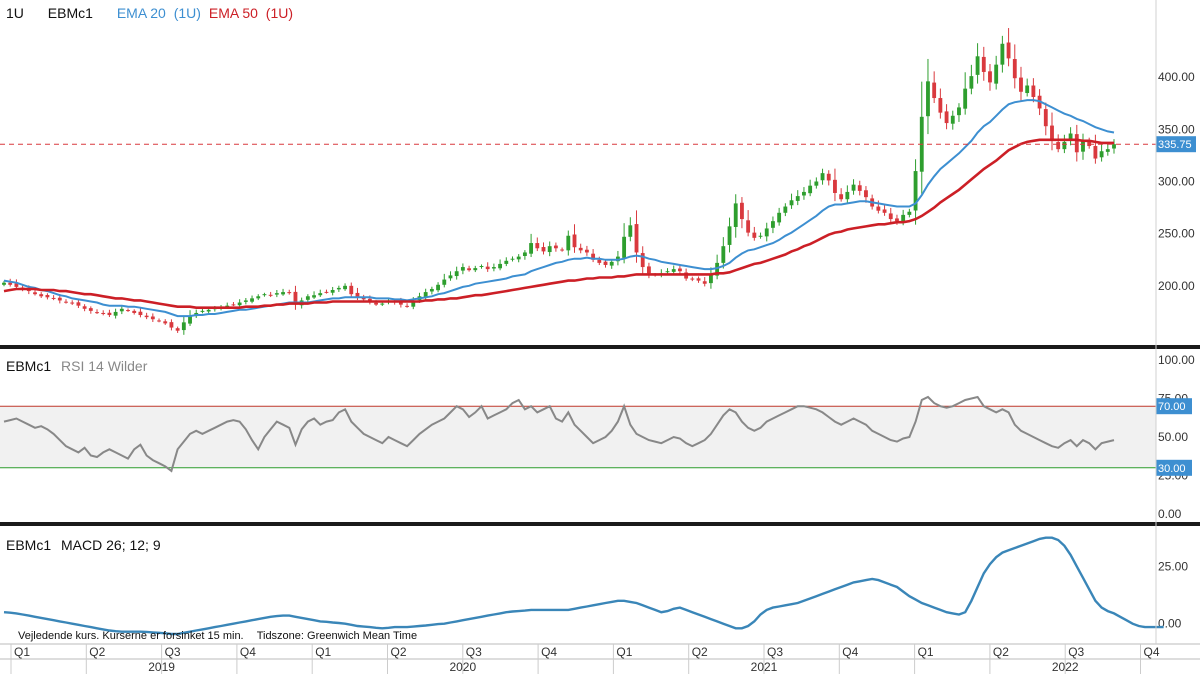  What do you see at coordinates (83, 545) in the screenshot?
I see `macd-header: EBMc1 MACD 26; 12; 9` at bounding box center [83, 545].